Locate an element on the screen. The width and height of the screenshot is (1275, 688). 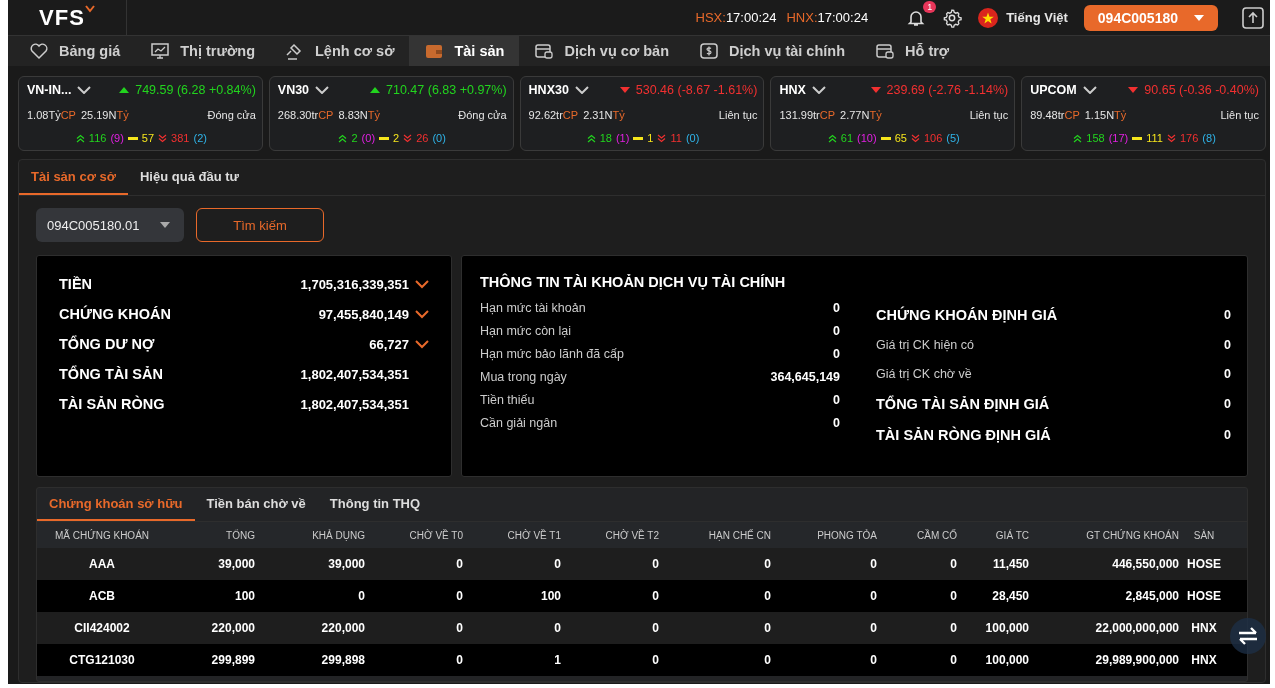
column-header: GT CHỨNG KHOÁN is located at coordinates (1132, 535).